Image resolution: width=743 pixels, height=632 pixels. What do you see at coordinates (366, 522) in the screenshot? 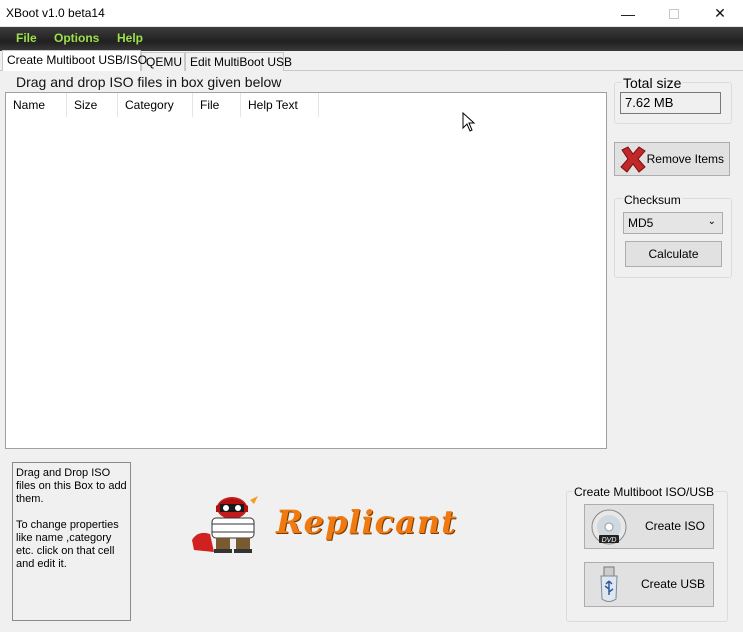
I see `logo-text: Replicant` at bounding box center [366, 522].